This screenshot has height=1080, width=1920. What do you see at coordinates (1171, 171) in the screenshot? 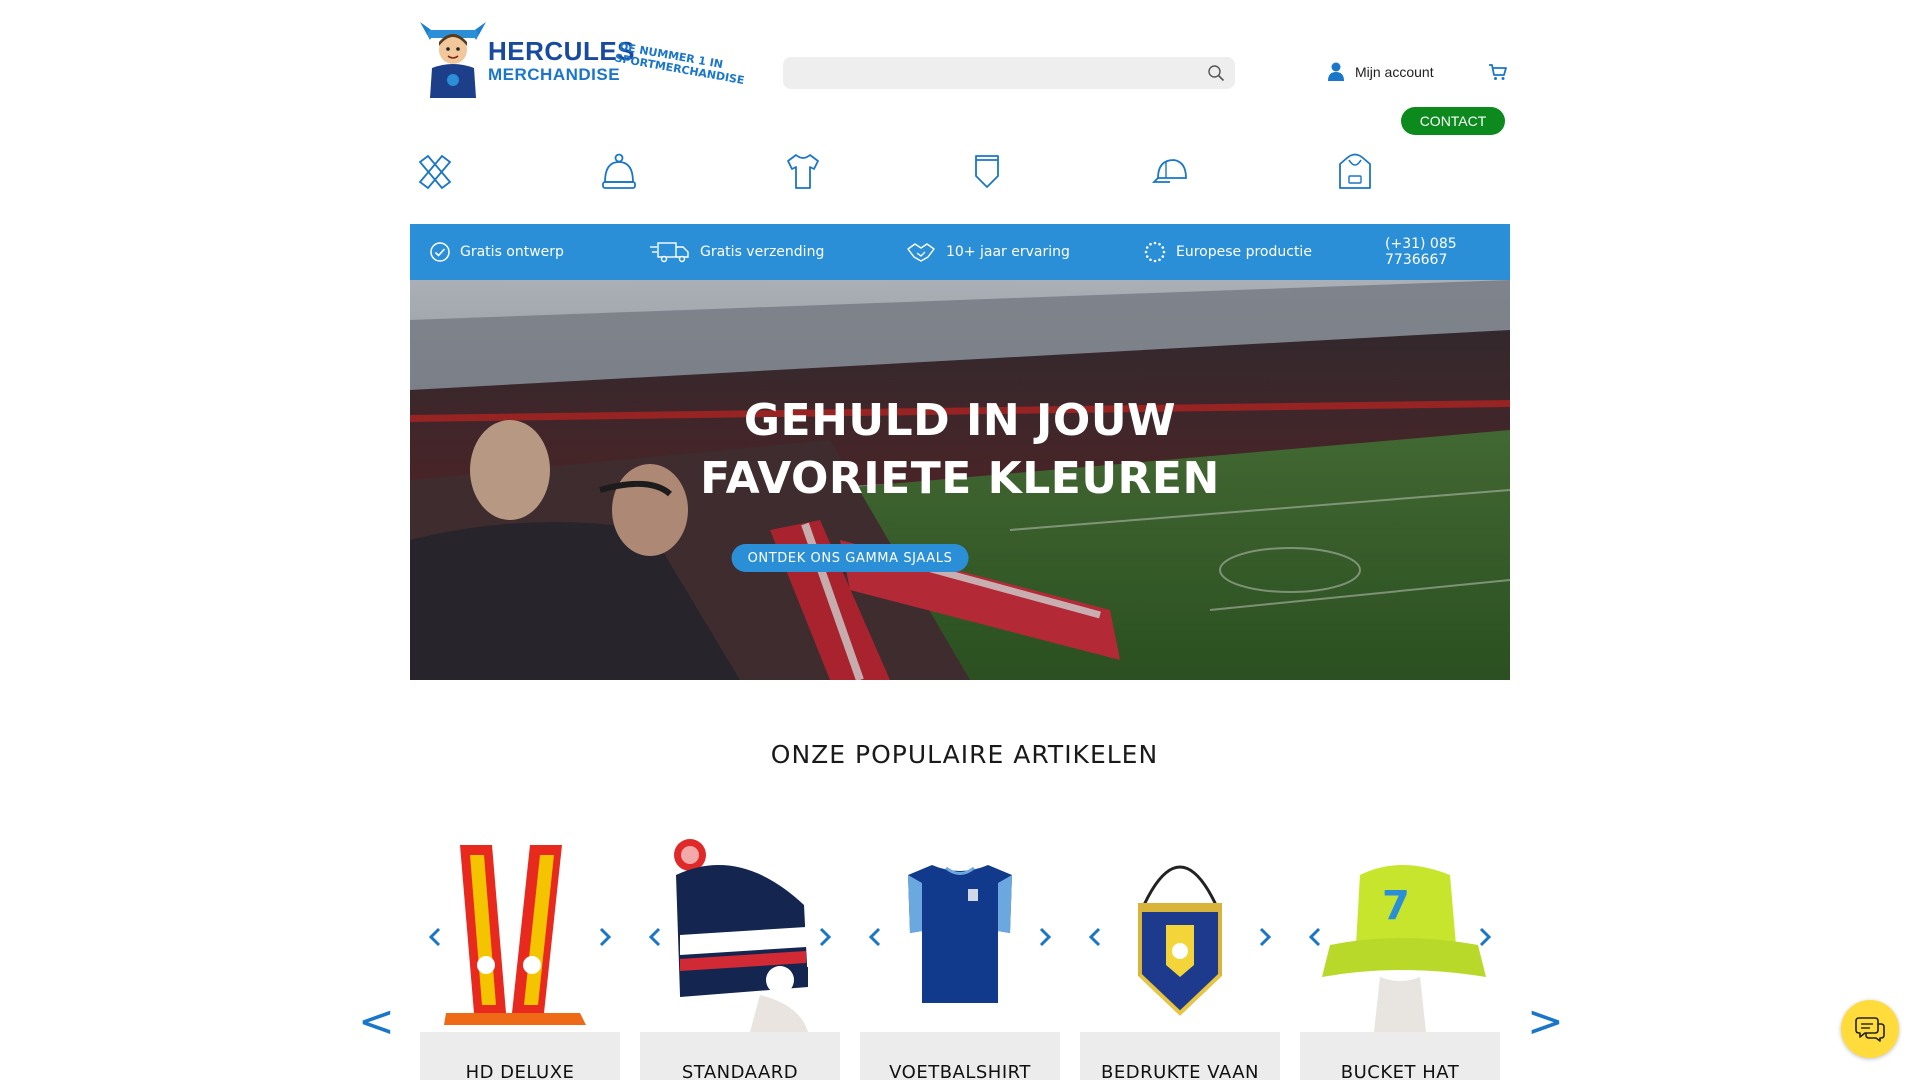
I see `cap-icon` at bounding box center [1171, 171].